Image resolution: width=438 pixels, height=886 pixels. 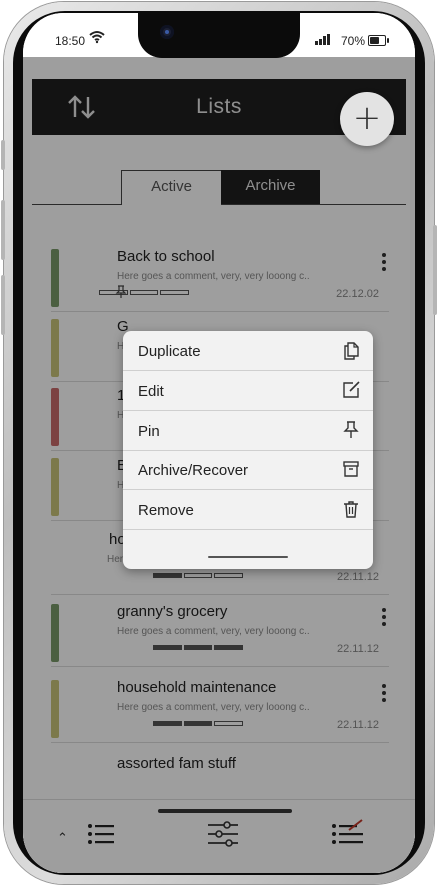 What do you see at coordinates (435, 270) in the screenshot?
I see `power-button` at bounding box center [435, 270].